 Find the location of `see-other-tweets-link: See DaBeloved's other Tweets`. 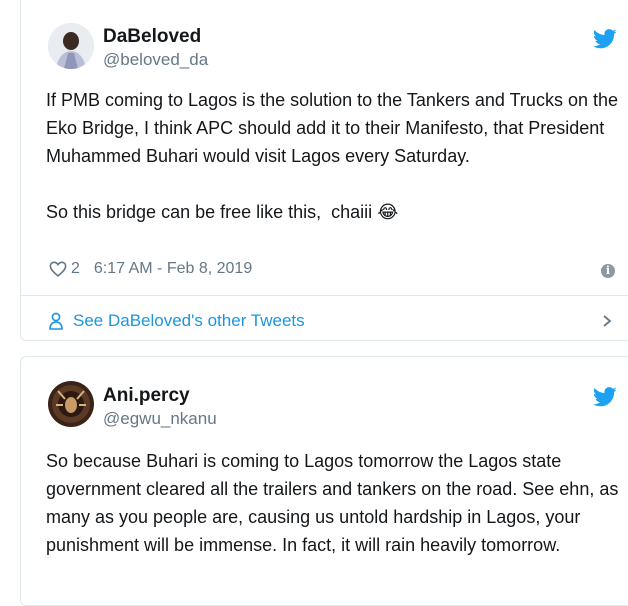

see-other-tweets-link: See DaBeloved's other Tweets is located at coordinates (177, 321).